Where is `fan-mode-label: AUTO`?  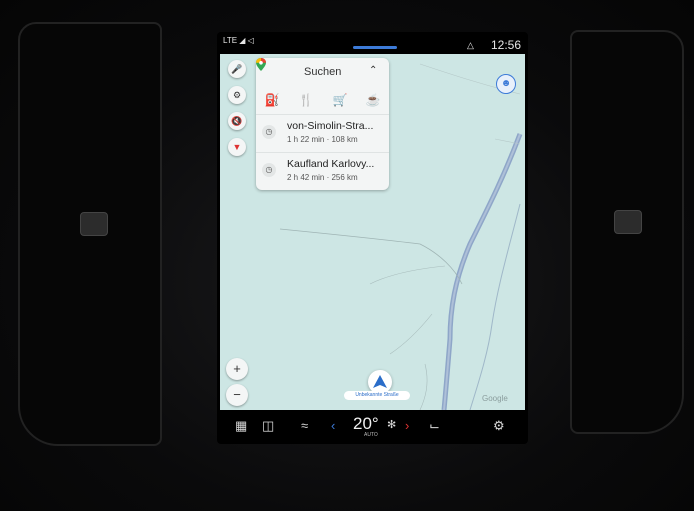
fan-mode-label: AUTO is located at coordinates (371, 435).